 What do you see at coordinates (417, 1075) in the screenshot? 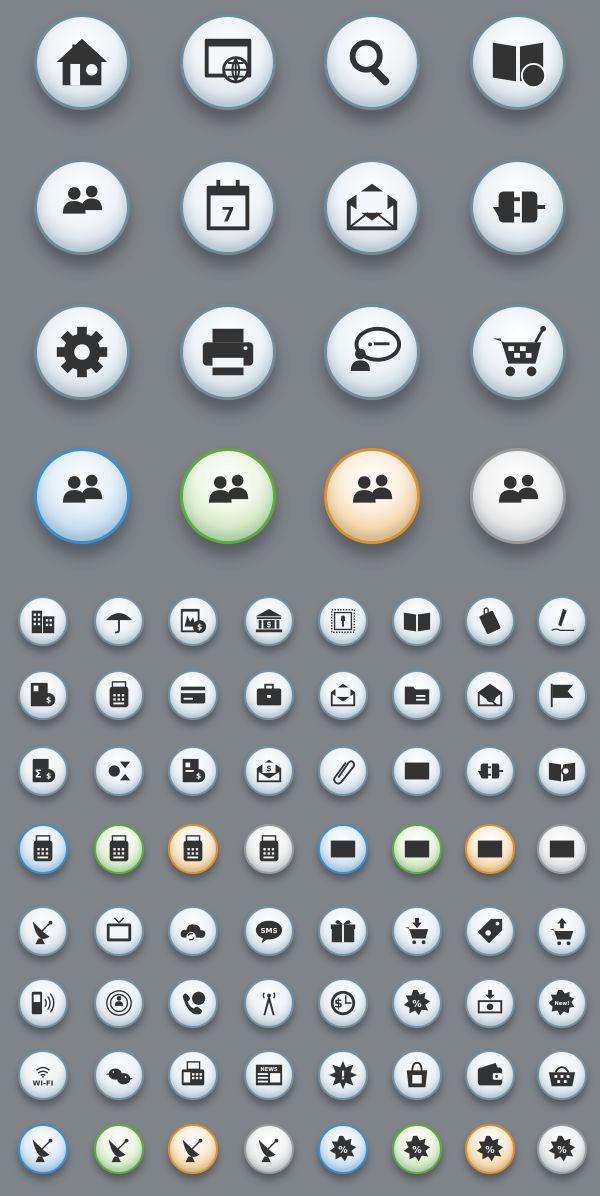
I see `shopping-bag-button` at bounding box center [417, 1075].